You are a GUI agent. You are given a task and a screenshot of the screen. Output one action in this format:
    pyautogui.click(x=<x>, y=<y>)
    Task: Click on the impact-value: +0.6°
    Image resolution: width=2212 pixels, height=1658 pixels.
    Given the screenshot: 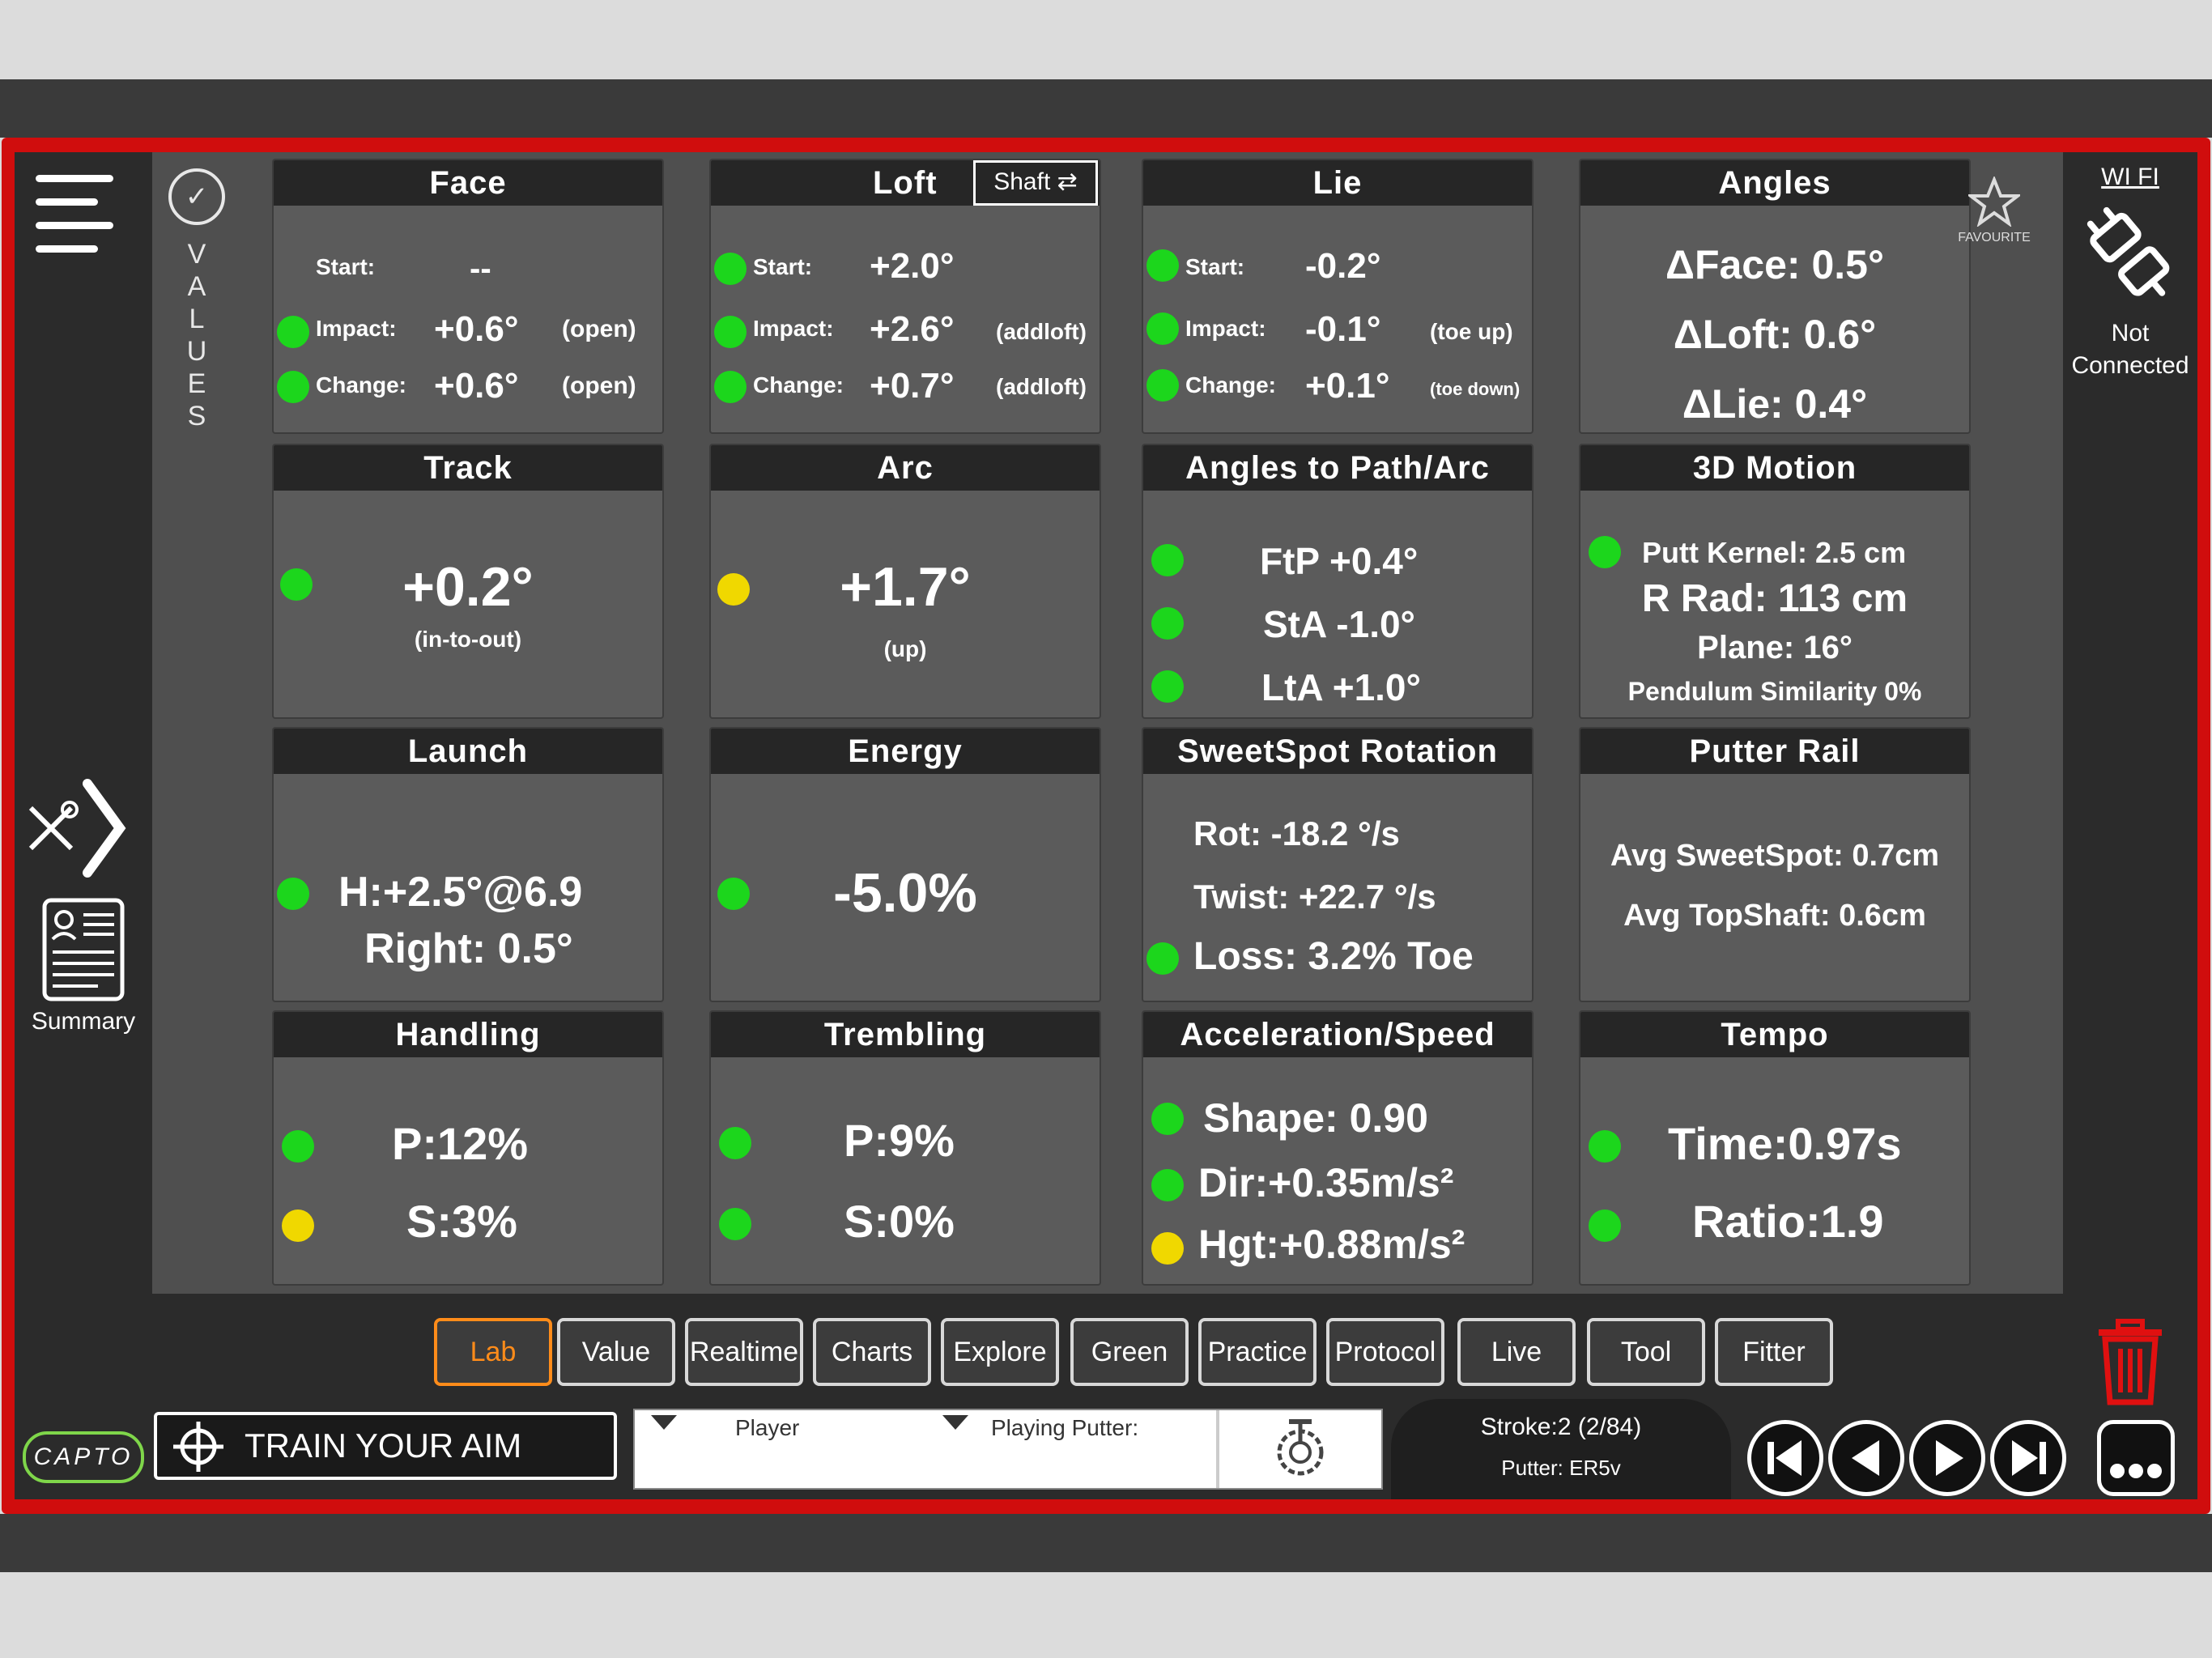 What is the action you would take?
    pyautogui.click(x=476, y=329)
    